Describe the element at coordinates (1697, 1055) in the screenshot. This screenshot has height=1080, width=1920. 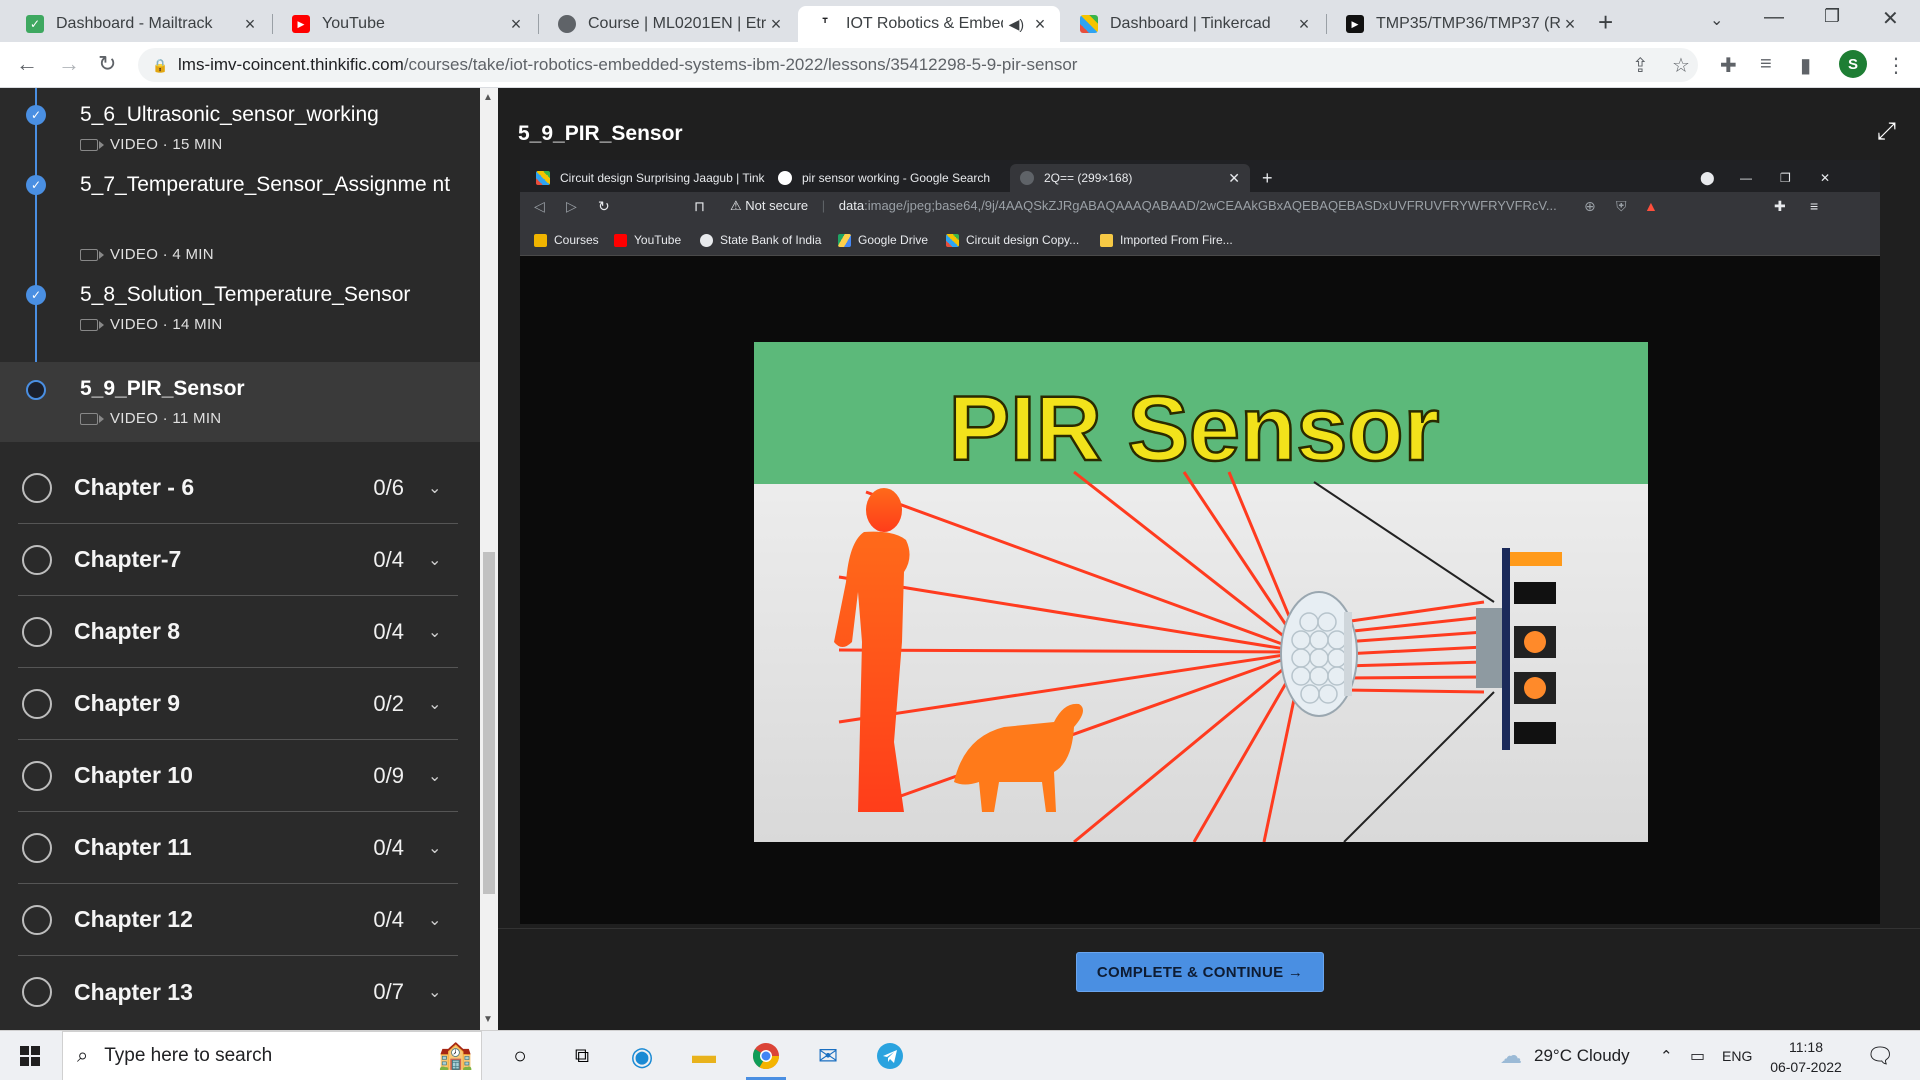
I see `battery-icon: ▭` at that location.